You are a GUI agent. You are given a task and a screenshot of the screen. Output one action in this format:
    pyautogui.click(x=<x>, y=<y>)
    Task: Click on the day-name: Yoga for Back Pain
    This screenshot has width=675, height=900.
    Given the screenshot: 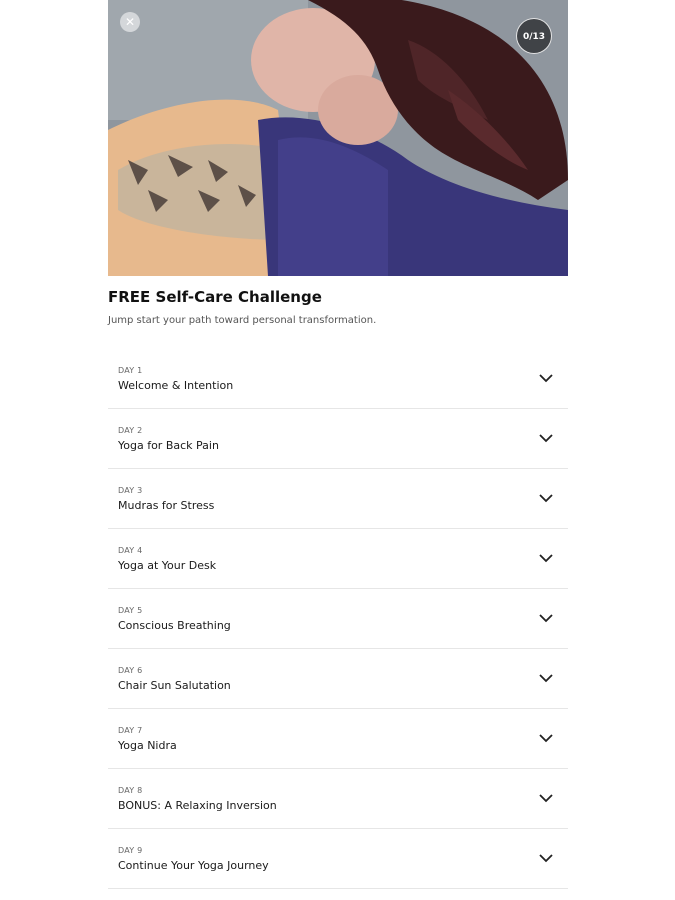 What is the action you would take?
    pyautogui.click(x=168, y=445)
    